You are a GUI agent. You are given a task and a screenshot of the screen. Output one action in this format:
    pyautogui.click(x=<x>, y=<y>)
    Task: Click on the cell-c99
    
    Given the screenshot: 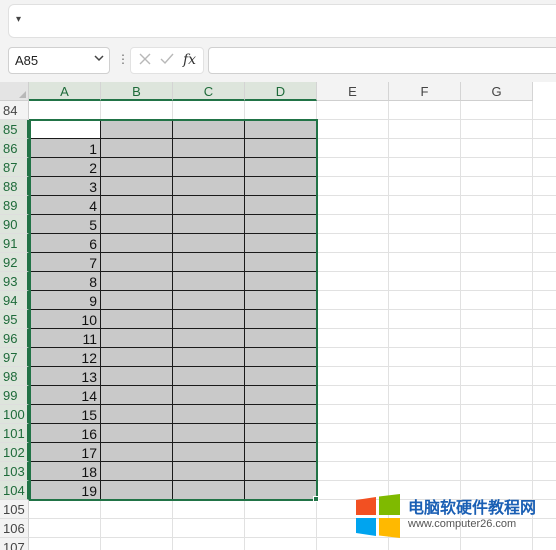 What is the action you would take?
    pyautogui.click(x=209, y=395)
    